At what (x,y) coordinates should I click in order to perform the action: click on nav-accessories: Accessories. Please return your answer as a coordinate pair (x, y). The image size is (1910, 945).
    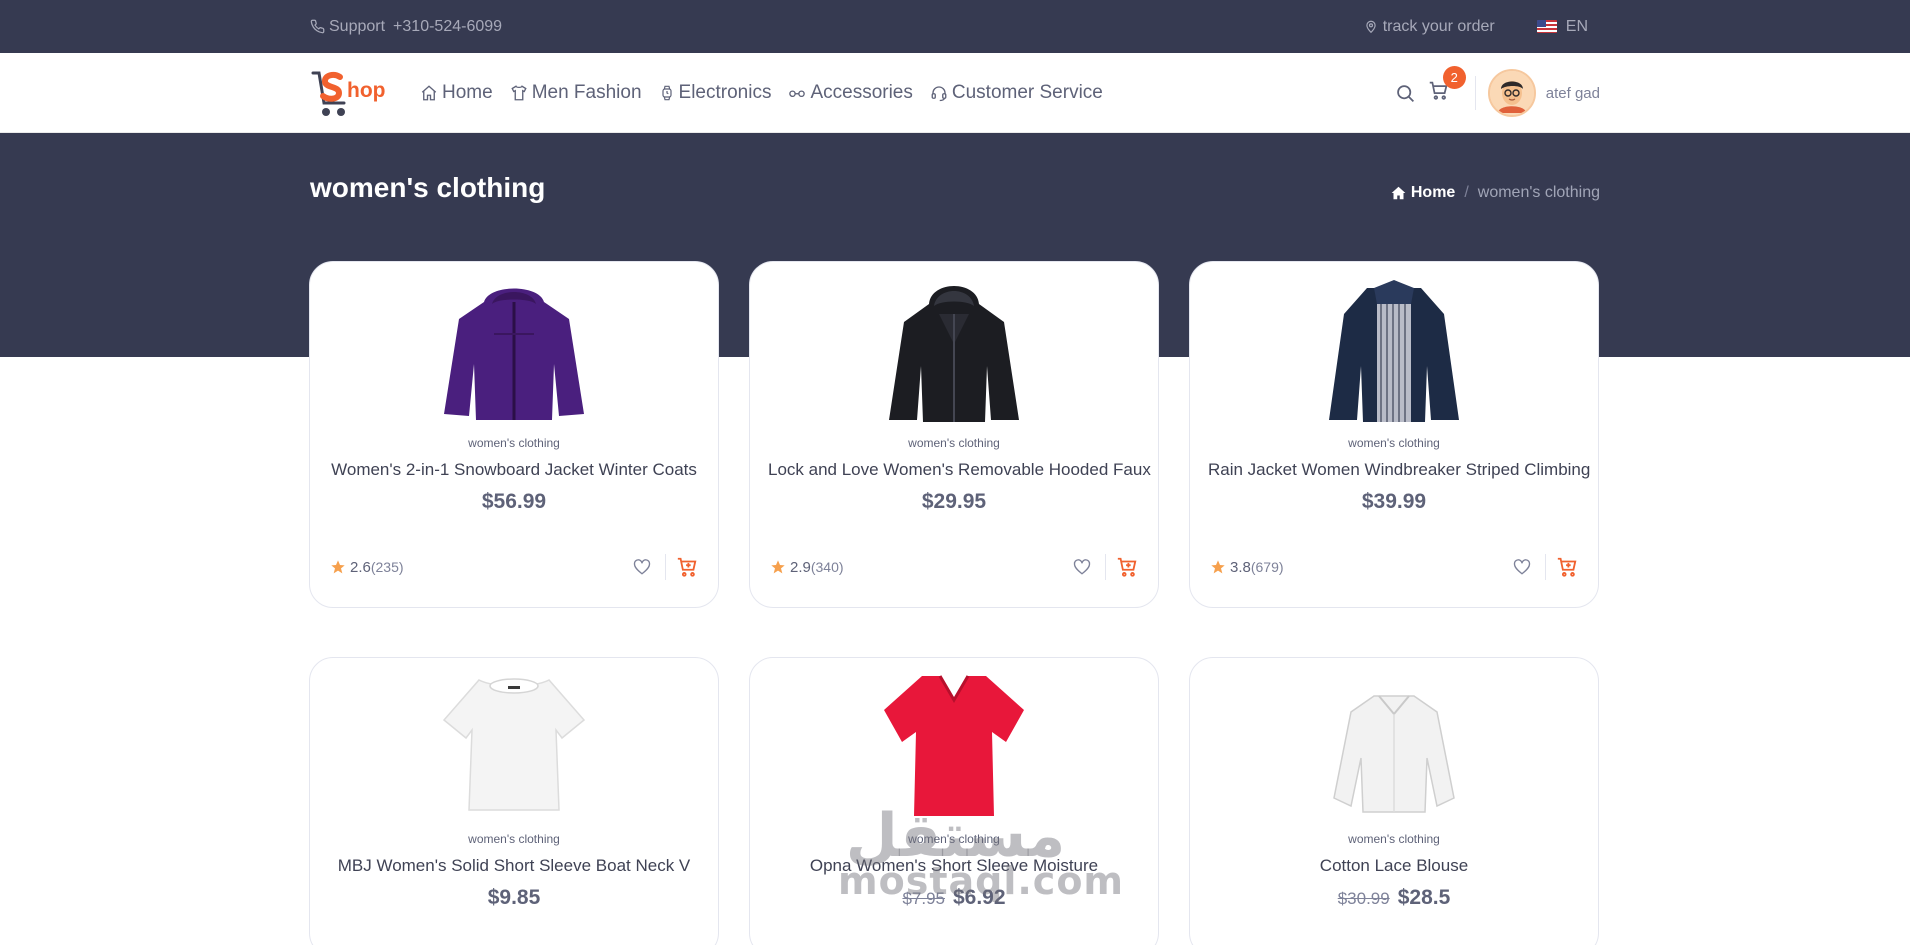
    Looking at the image, I should click on (850, 93).